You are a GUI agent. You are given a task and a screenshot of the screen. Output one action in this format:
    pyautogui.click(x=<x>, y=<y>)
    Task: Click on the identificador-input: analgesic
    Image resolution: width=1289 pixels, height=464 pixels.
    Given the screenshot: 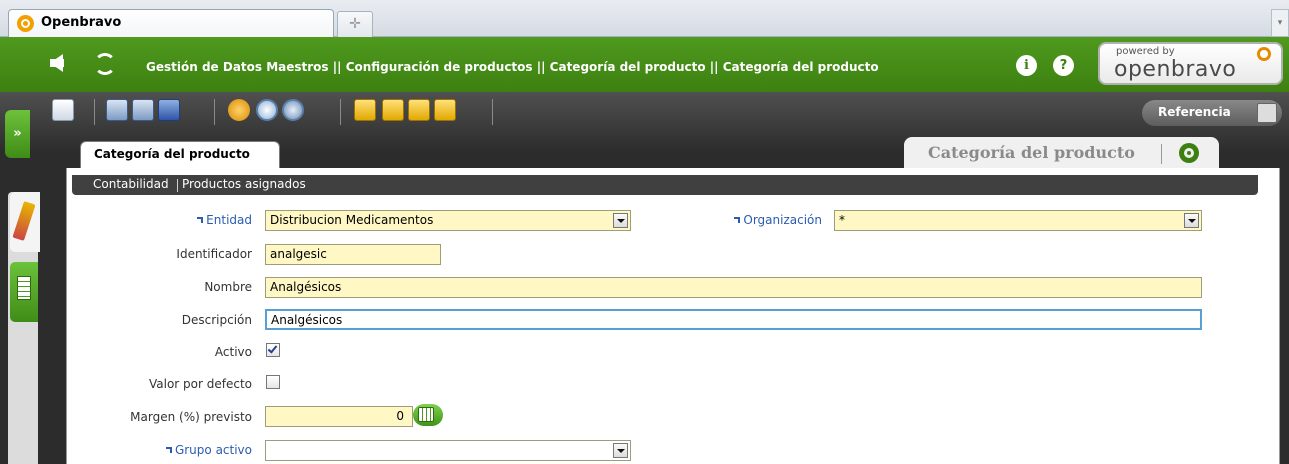 What is the action you would take?
    pyautogui.click(x=353, y=254)
    